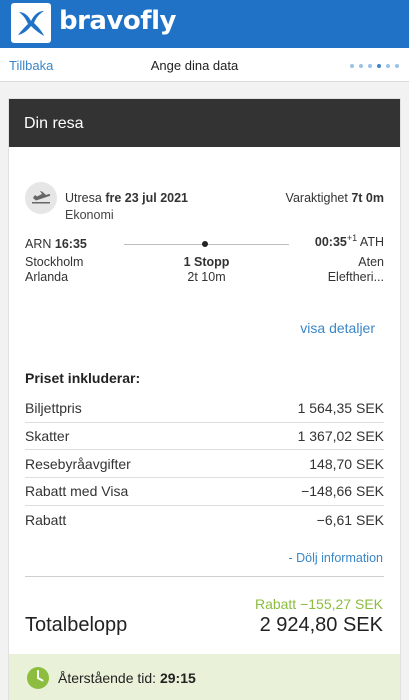 The image size is (409, 700). Describe the element at coordinates (374, 66) in the screenshot. I see `step-progress-dots` at that location.